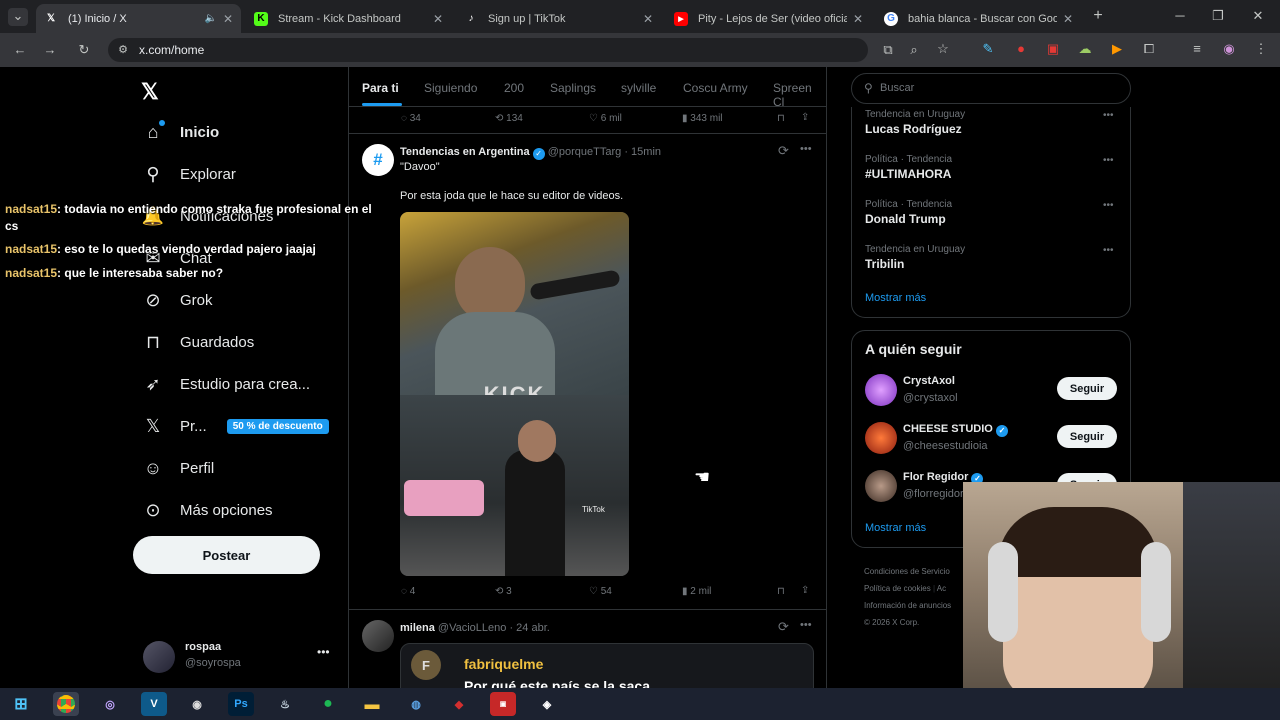 The image size is (1280, 720). What do you see at coordinates (226, 555) in the screenshot?
I see `post-button: Postear` at bounding box center [226, 555].